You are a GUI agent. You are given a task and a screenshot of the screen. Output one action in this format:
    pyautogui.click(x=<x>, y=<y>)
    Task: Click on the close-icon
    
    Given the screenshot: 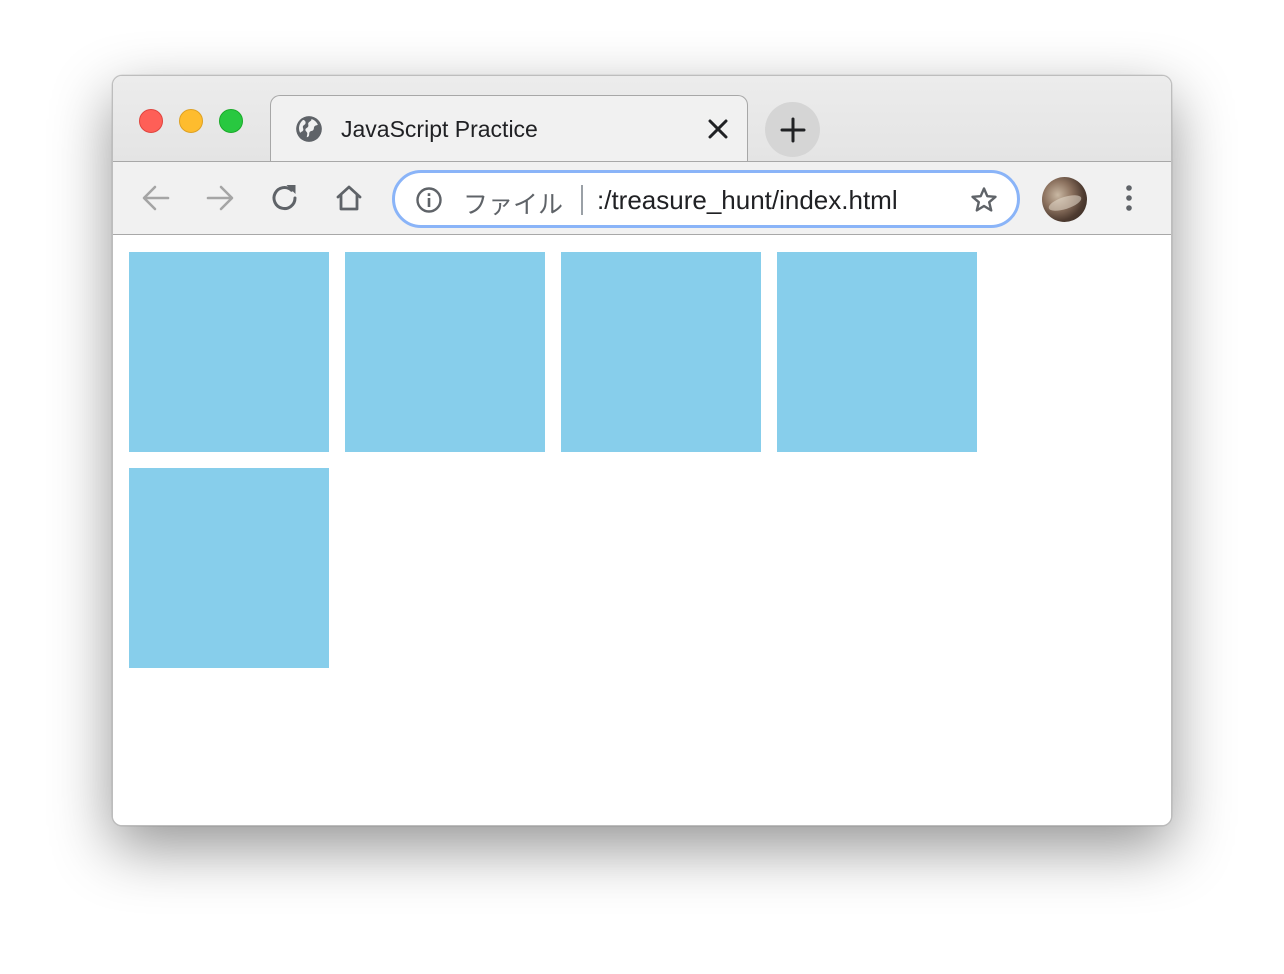 What is the action you would take?
    pyautogui.click(x=718, y=129)
    